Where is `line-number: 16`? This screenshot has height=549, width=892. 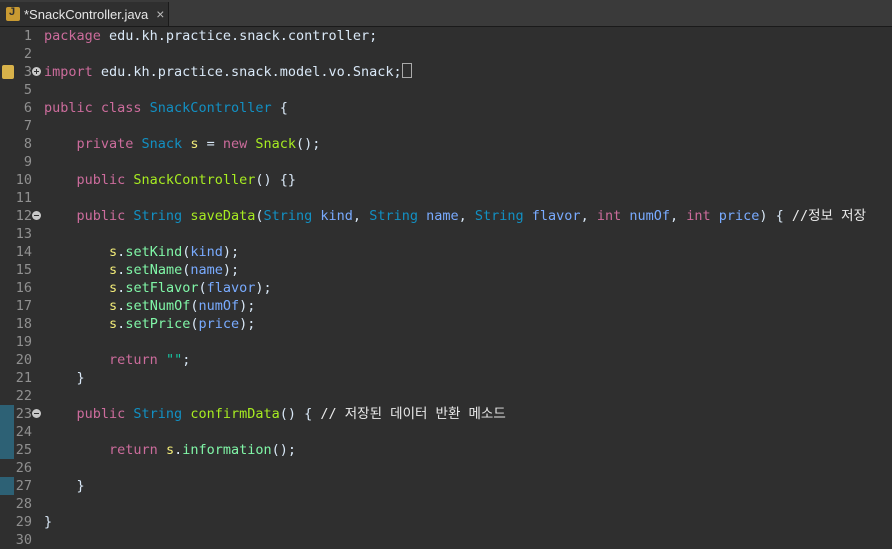
line-number: 16 is located at coordinates (23, 288).